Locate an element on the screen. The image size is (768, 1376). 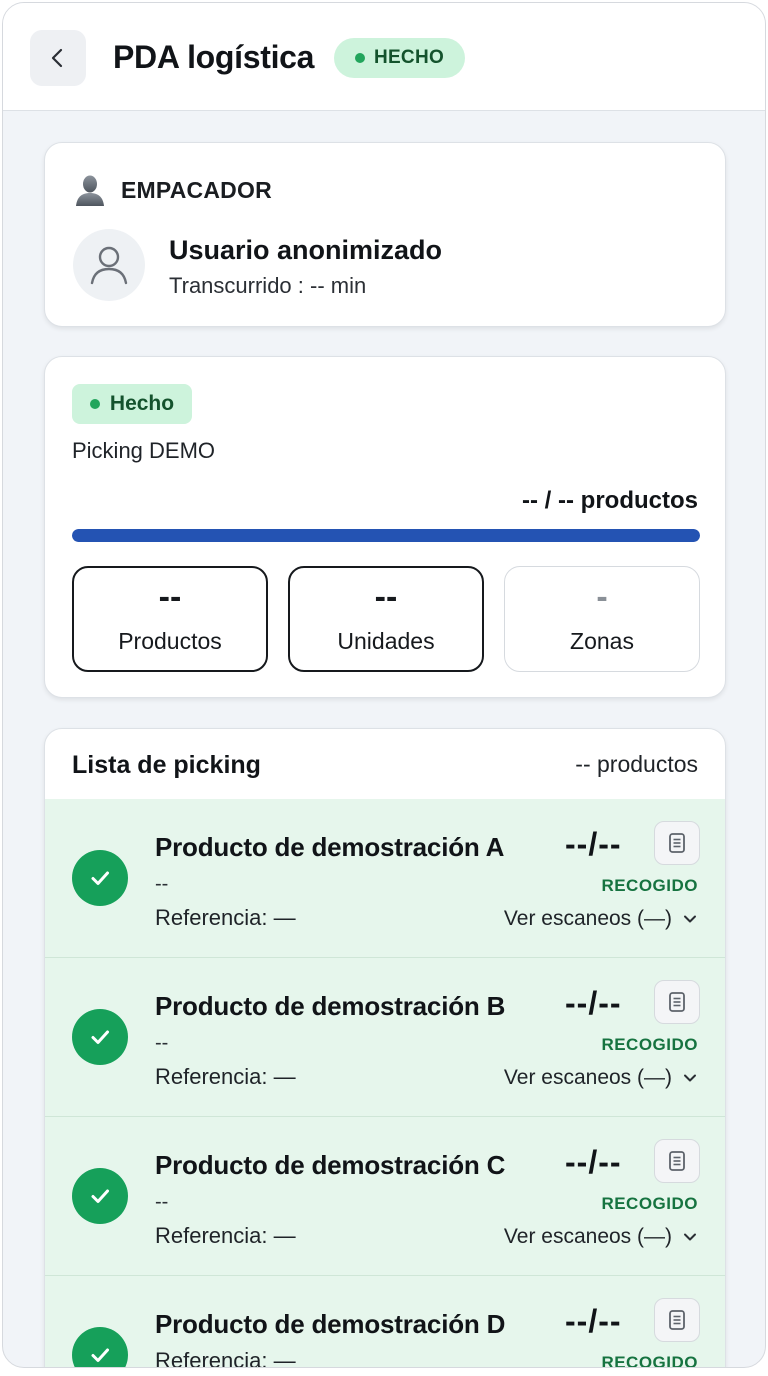
packer-heading: EMPACADOR is located at coordinates (172, 190).